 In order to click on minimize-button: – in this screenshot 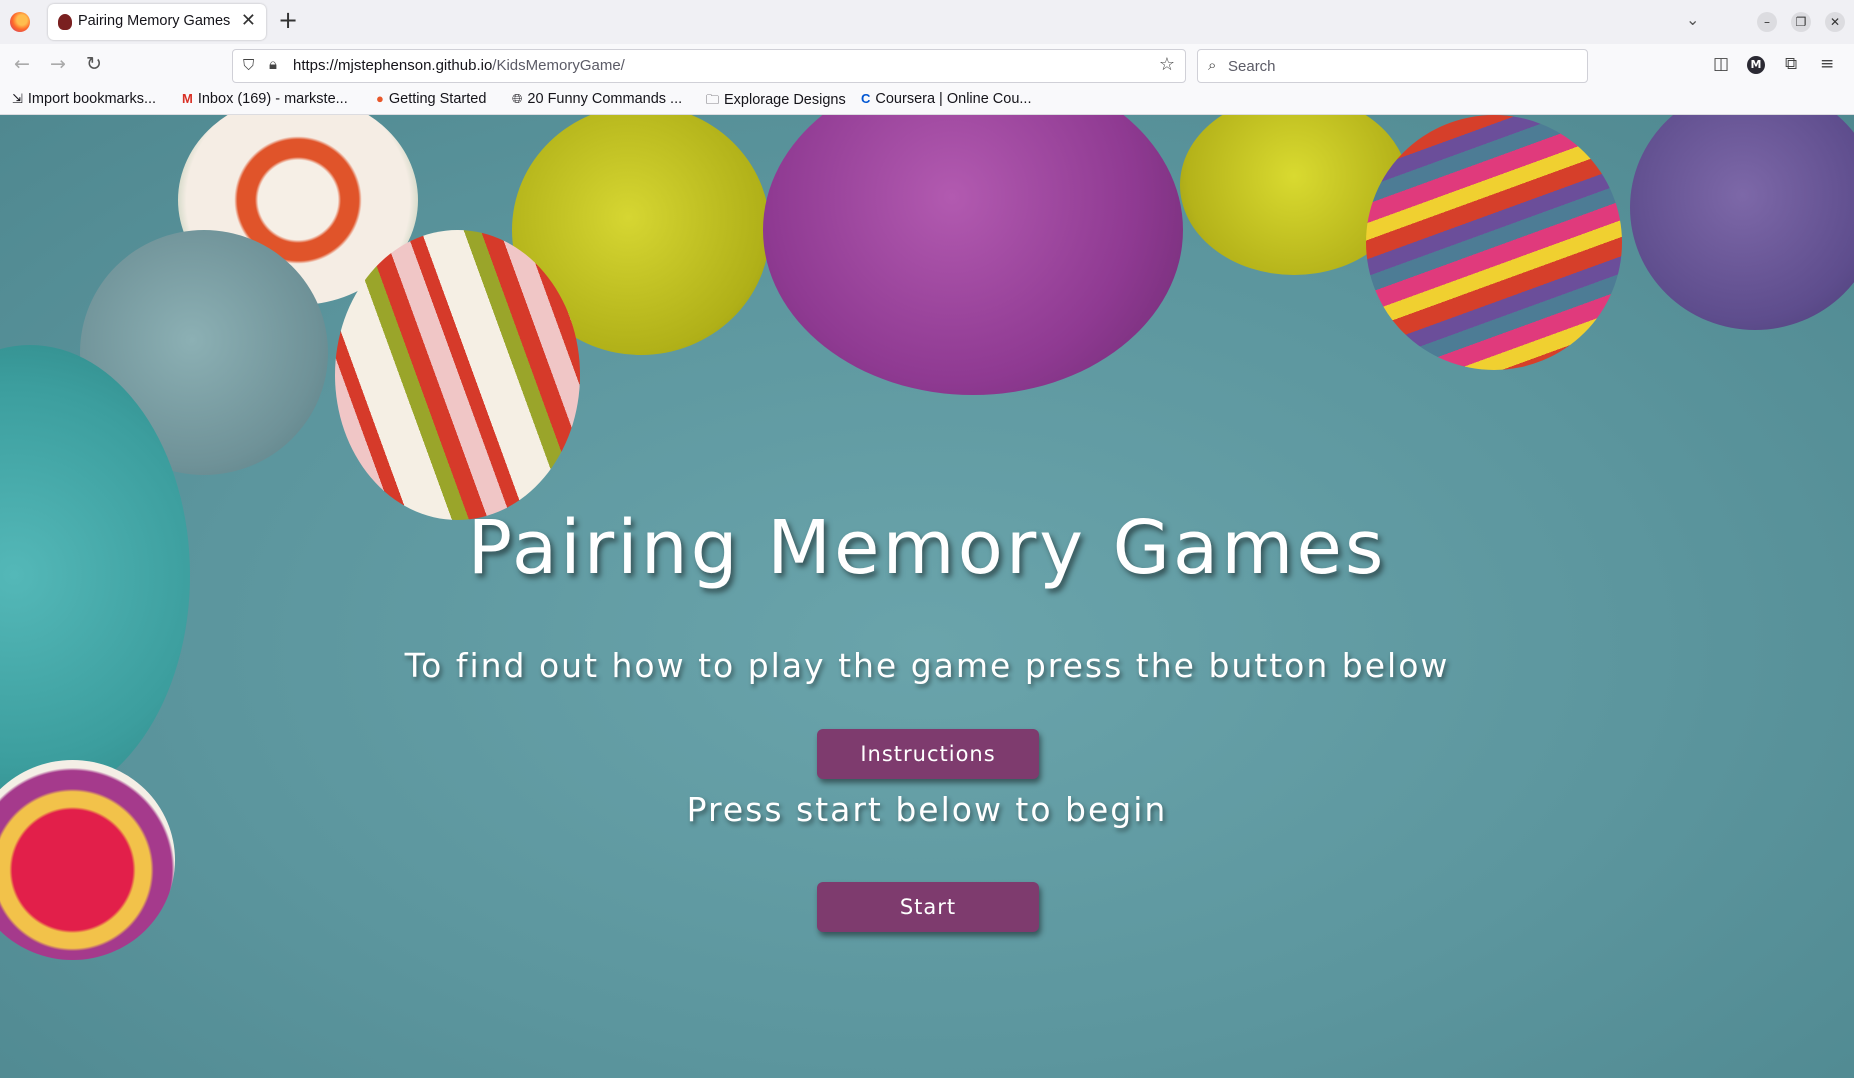, I will do `click(1767, 22)`.